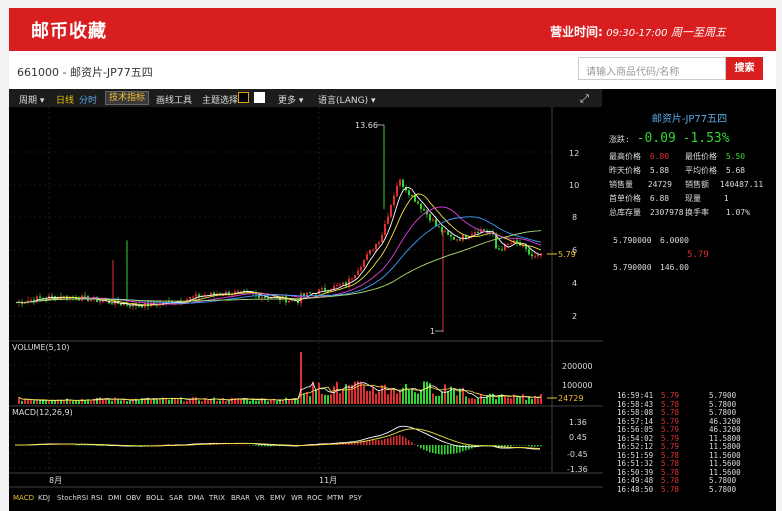  Describe the element at coordinates (85, 72) in the screenshot. I see `product-code-title: 661000 - 邮资片-JP77五四` at that location.